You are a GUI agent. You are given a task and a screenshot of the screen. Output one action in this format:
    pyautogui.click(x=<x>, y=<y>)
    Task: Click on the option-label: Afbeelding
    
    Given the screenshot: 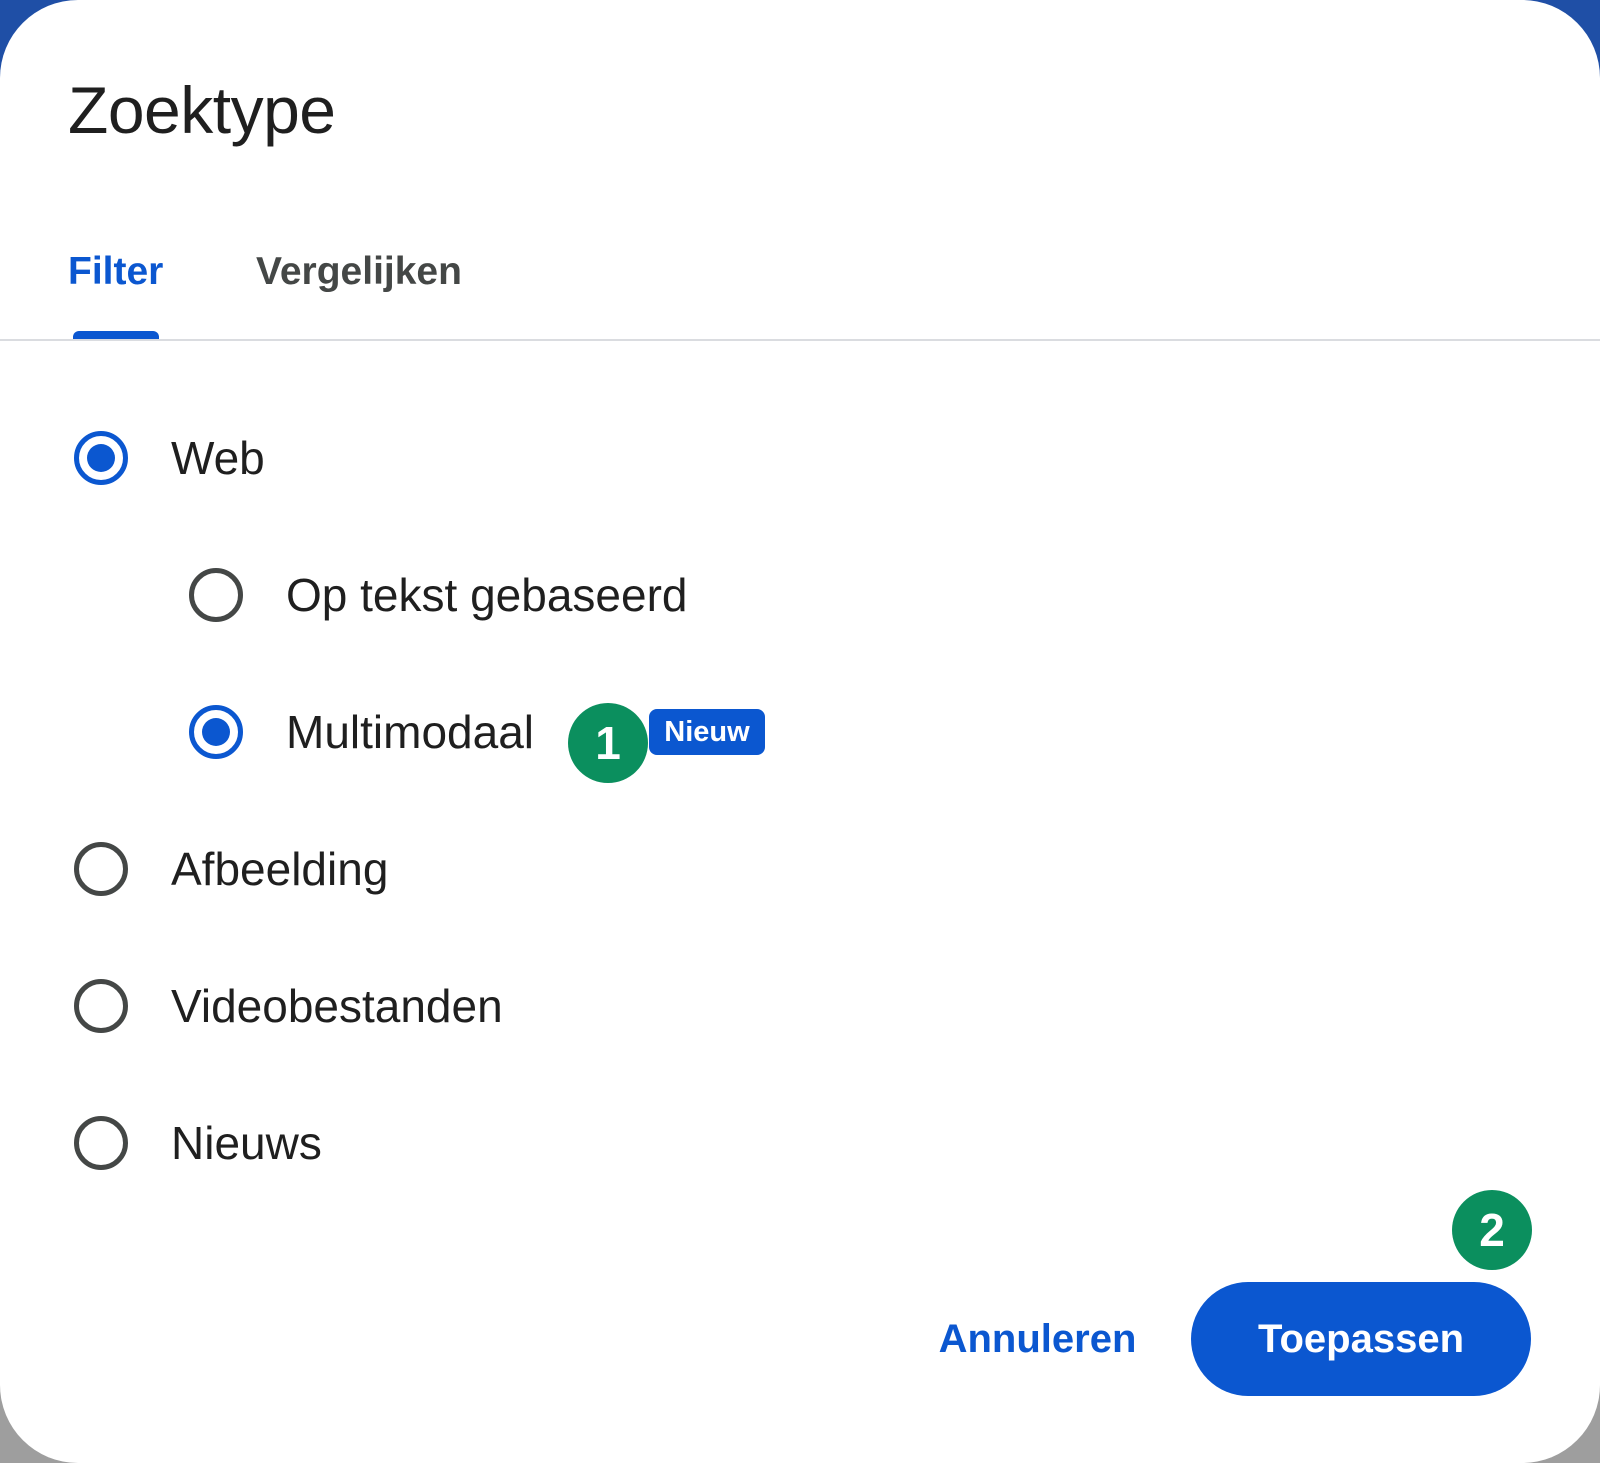 What is the action you would take?
    pyautogui.click(x=280, y=869)
    